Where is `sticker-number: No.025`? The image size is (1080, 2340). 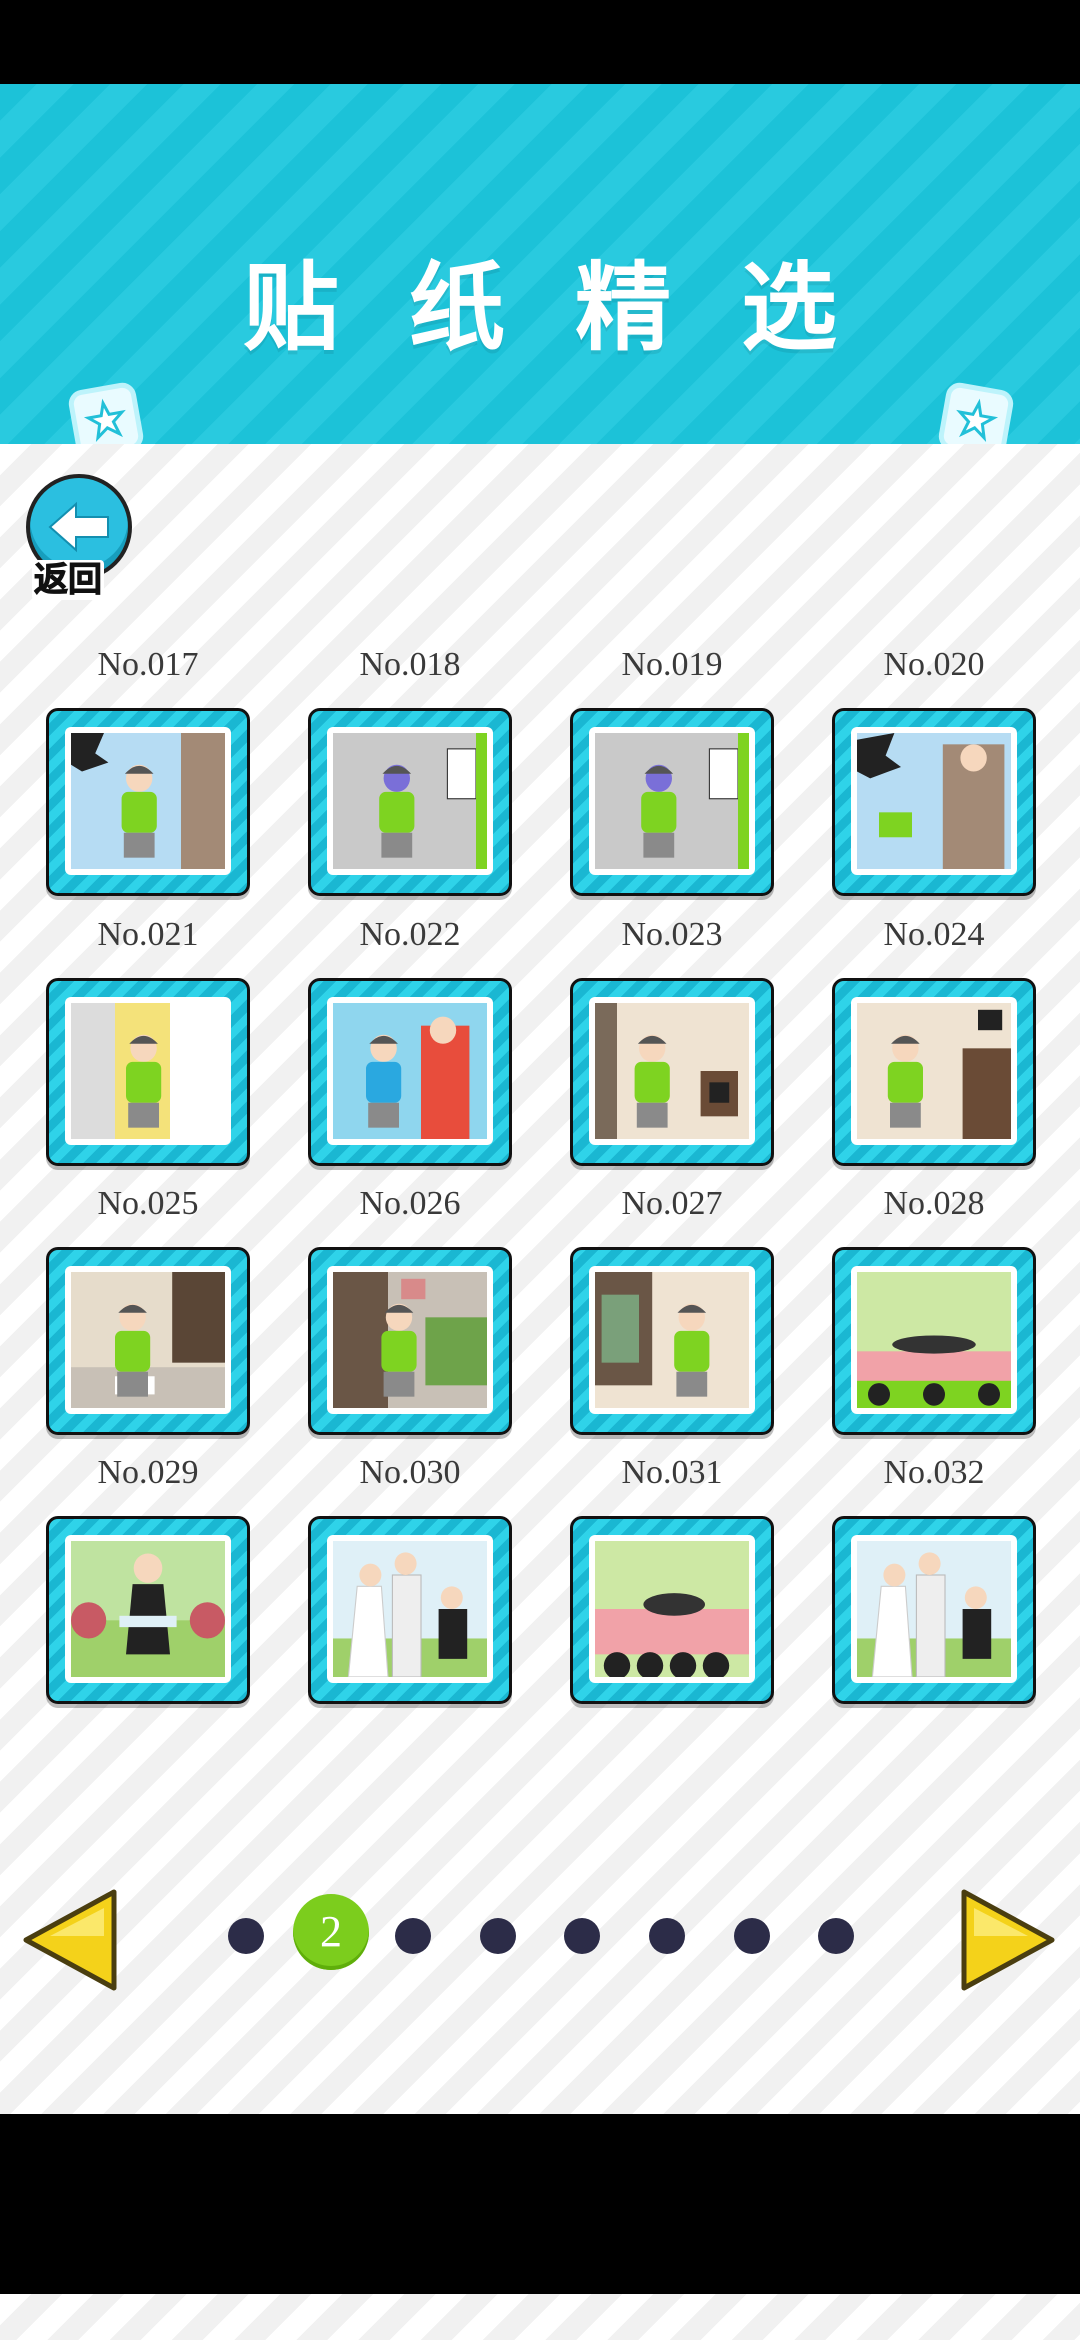
sticker-number: No.025 is located at coordinates (148, 1203).